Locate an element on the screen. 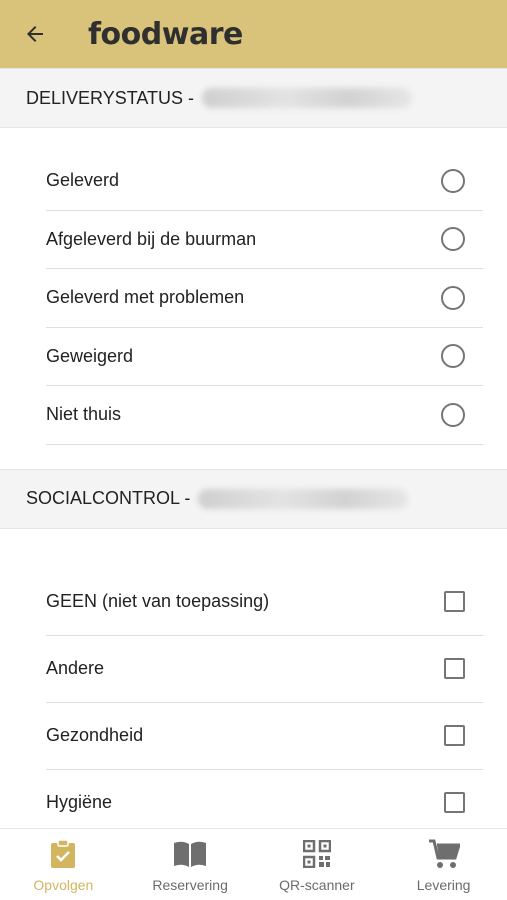  nav-label: QR-scanner is located at coordinates (317, 885).